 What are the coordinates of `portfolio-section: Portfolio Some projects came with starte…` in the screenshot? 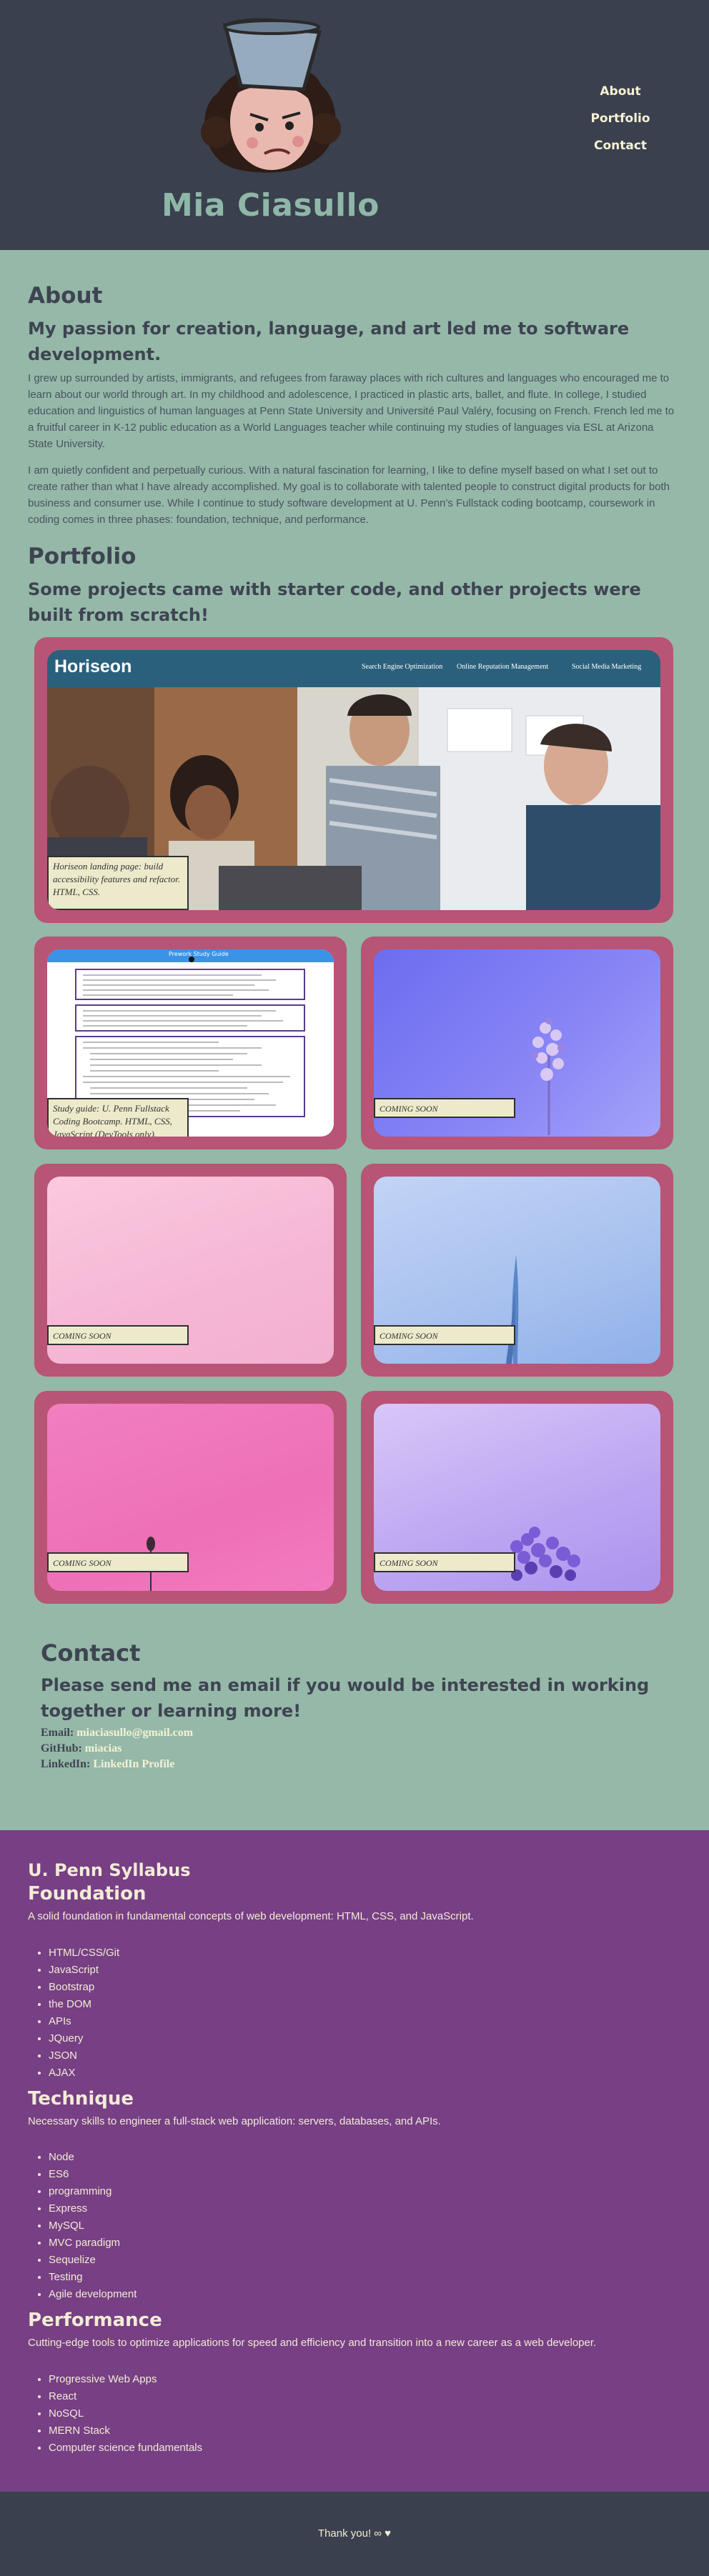 It's located at (354, 578).